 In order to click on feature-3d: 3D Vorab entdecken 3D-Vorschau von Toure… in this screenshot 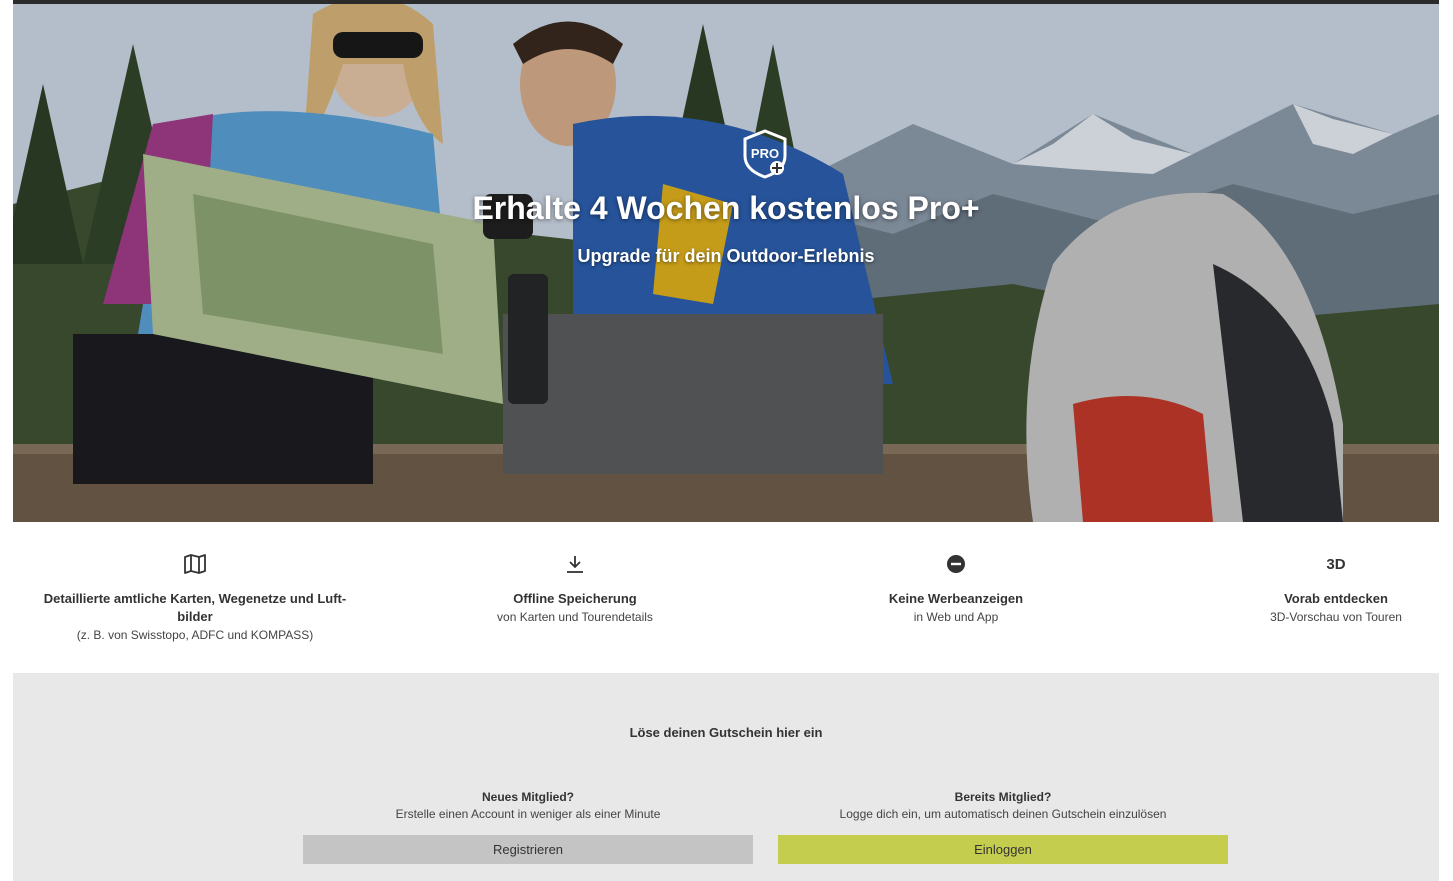, I will do `click(1304, 587)`.